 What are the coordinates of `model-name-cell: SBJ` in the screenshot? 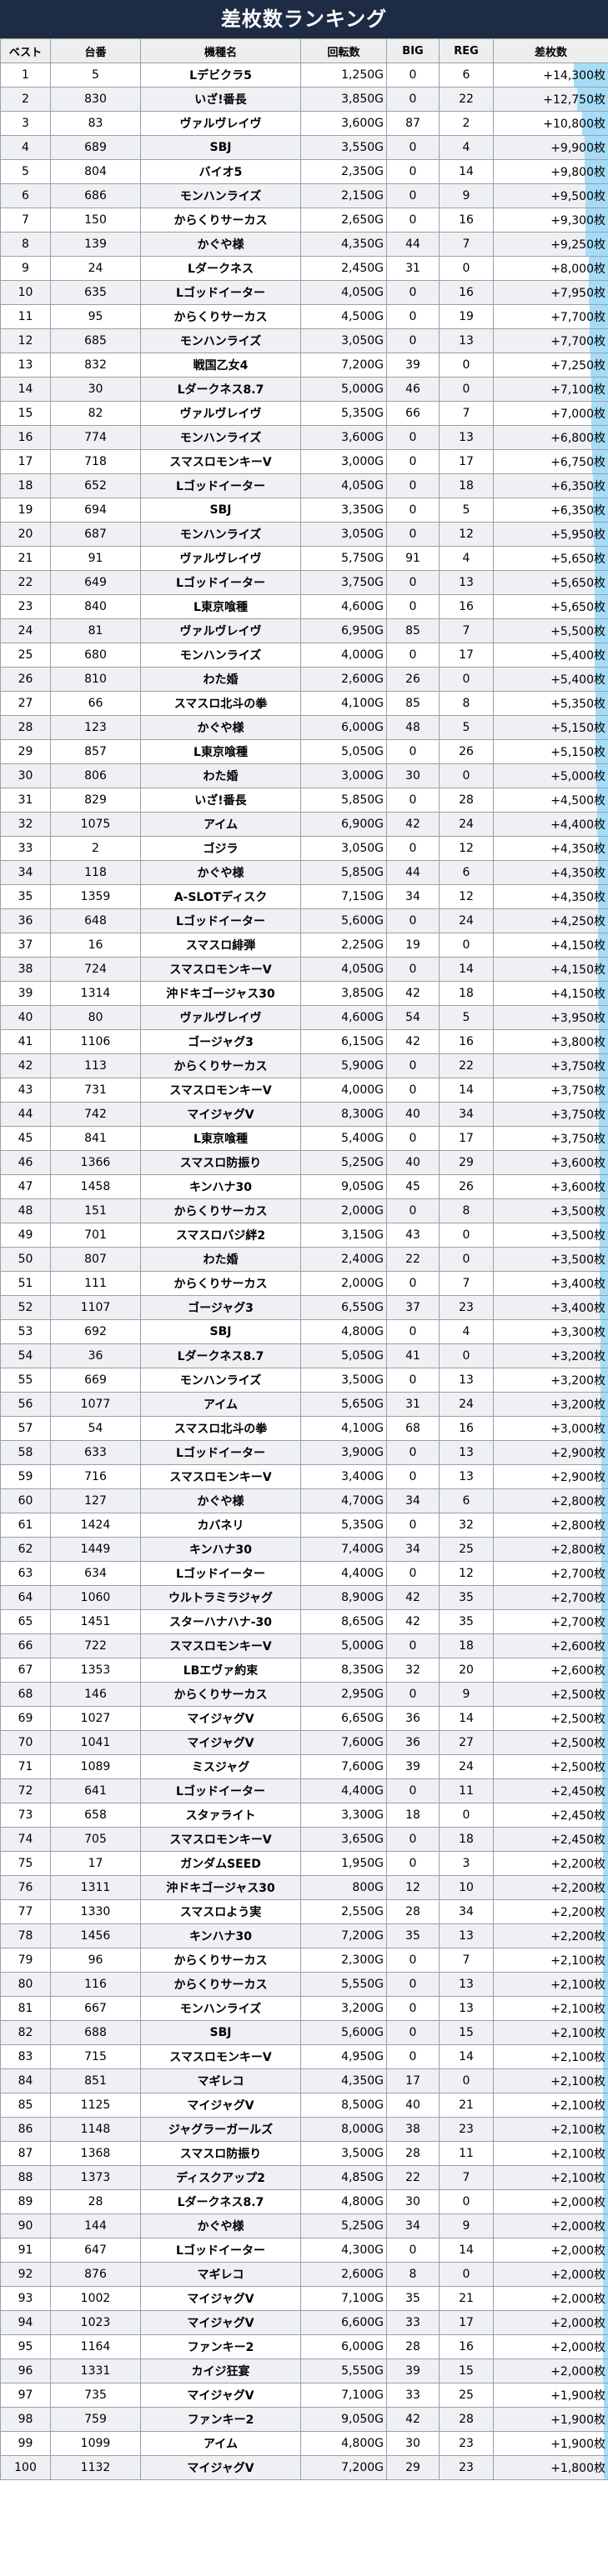 It's located at (220, 1332).